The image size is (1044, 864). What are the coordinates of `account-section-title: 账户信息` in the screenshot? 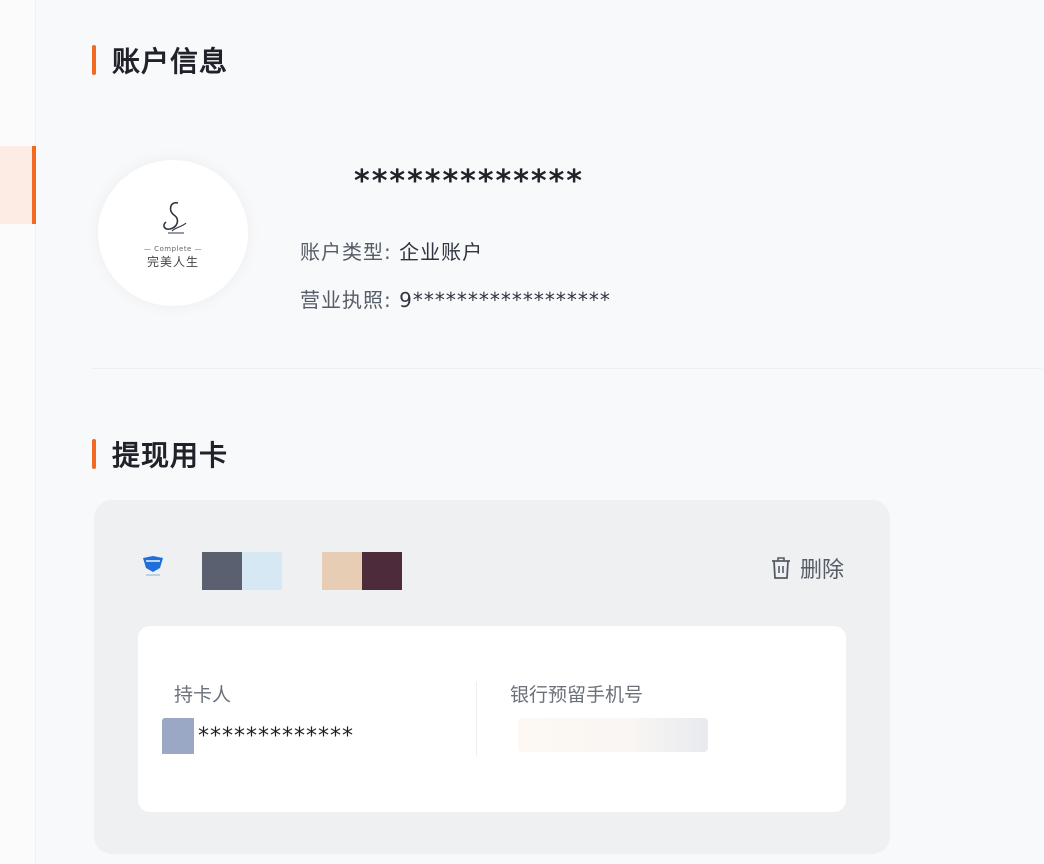 It's located at (160, 60).